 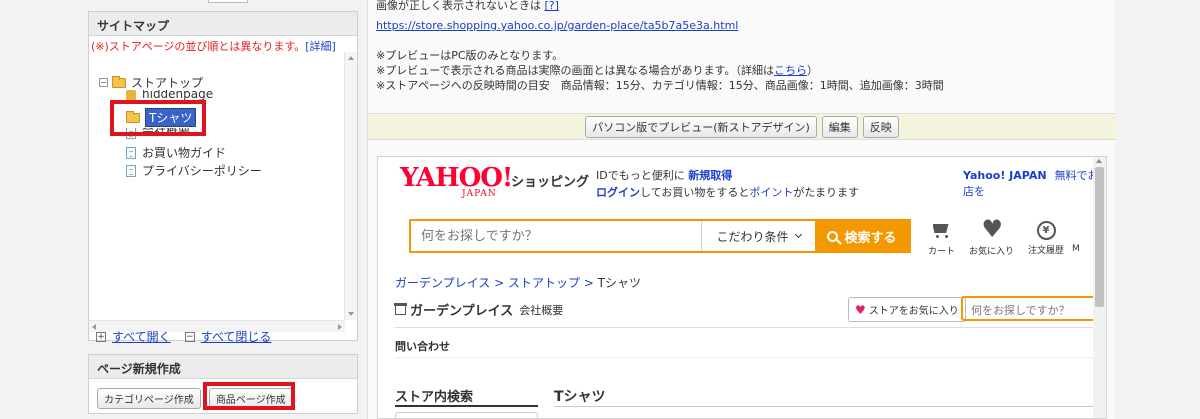 I want to click on store-search-input: 何をお探しですか？, so click(x=1033, y=308).